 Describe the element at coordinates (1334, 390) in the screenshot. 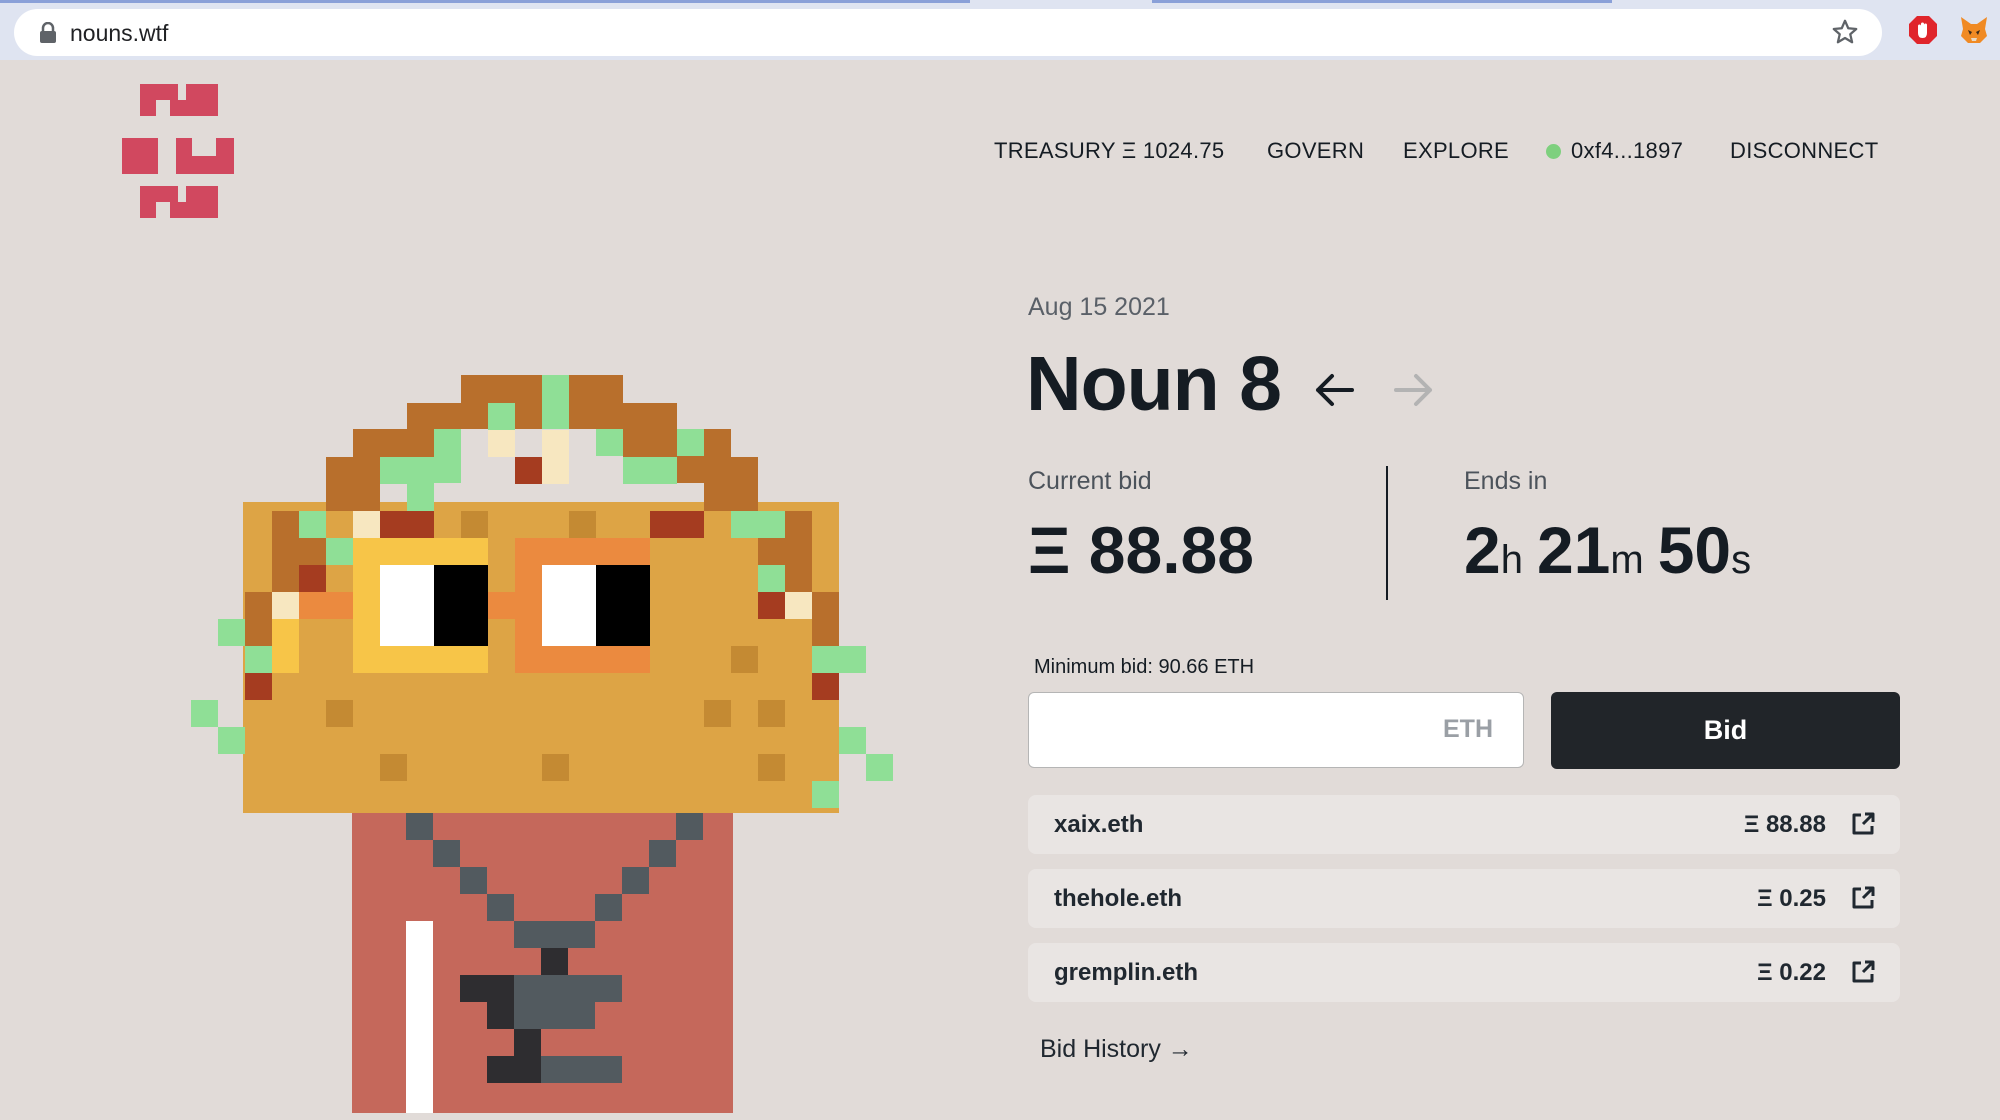

I see `arrow-left-icon` at that location.